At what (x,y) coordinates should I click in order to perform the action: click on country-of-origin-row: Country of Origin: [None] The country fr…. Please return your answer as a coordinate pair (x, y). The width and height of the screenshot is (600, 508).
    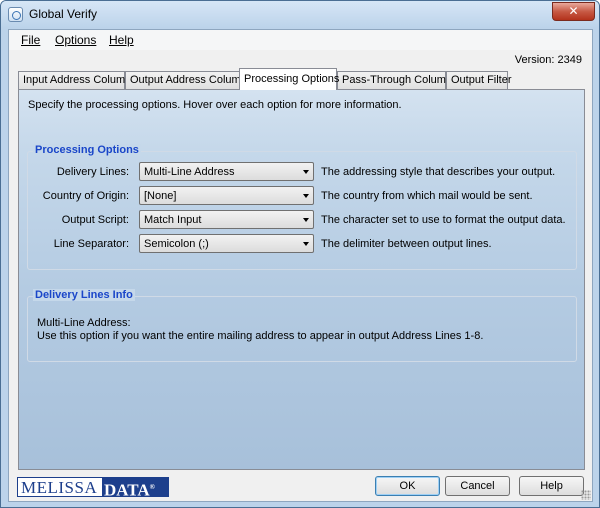
    Looking at the image, I should click on (302, 196).